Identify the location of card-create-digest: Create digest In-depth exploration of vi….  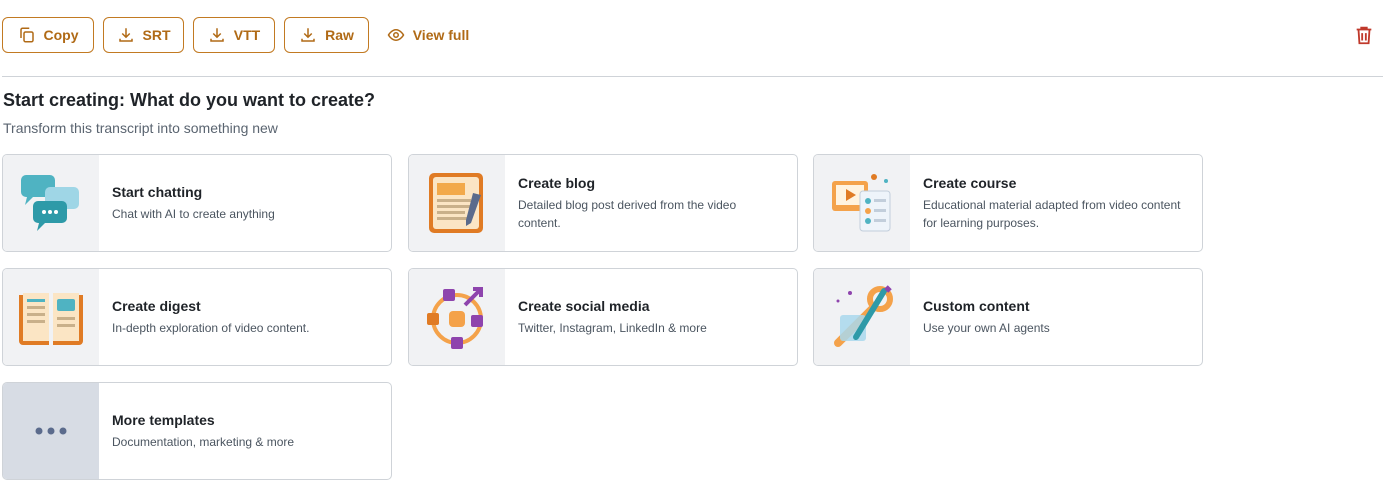
(197, 317).